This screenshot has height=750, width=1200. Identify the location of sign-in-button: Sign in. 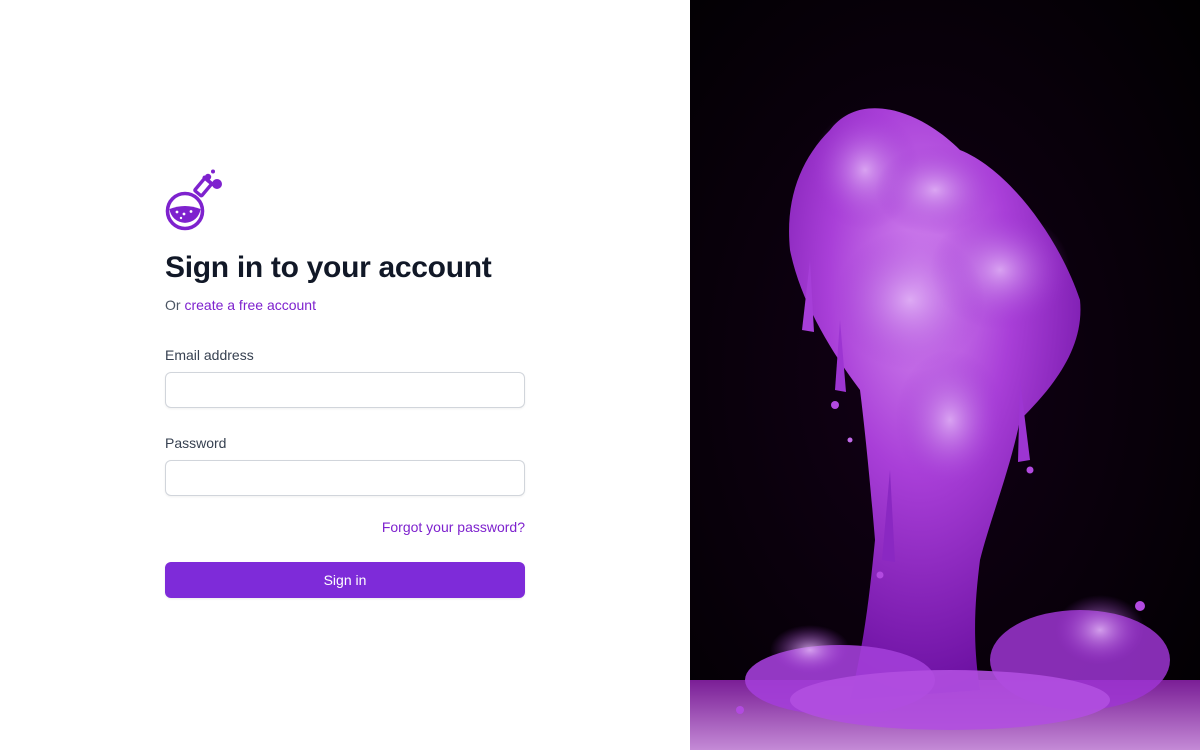
(345, 580).